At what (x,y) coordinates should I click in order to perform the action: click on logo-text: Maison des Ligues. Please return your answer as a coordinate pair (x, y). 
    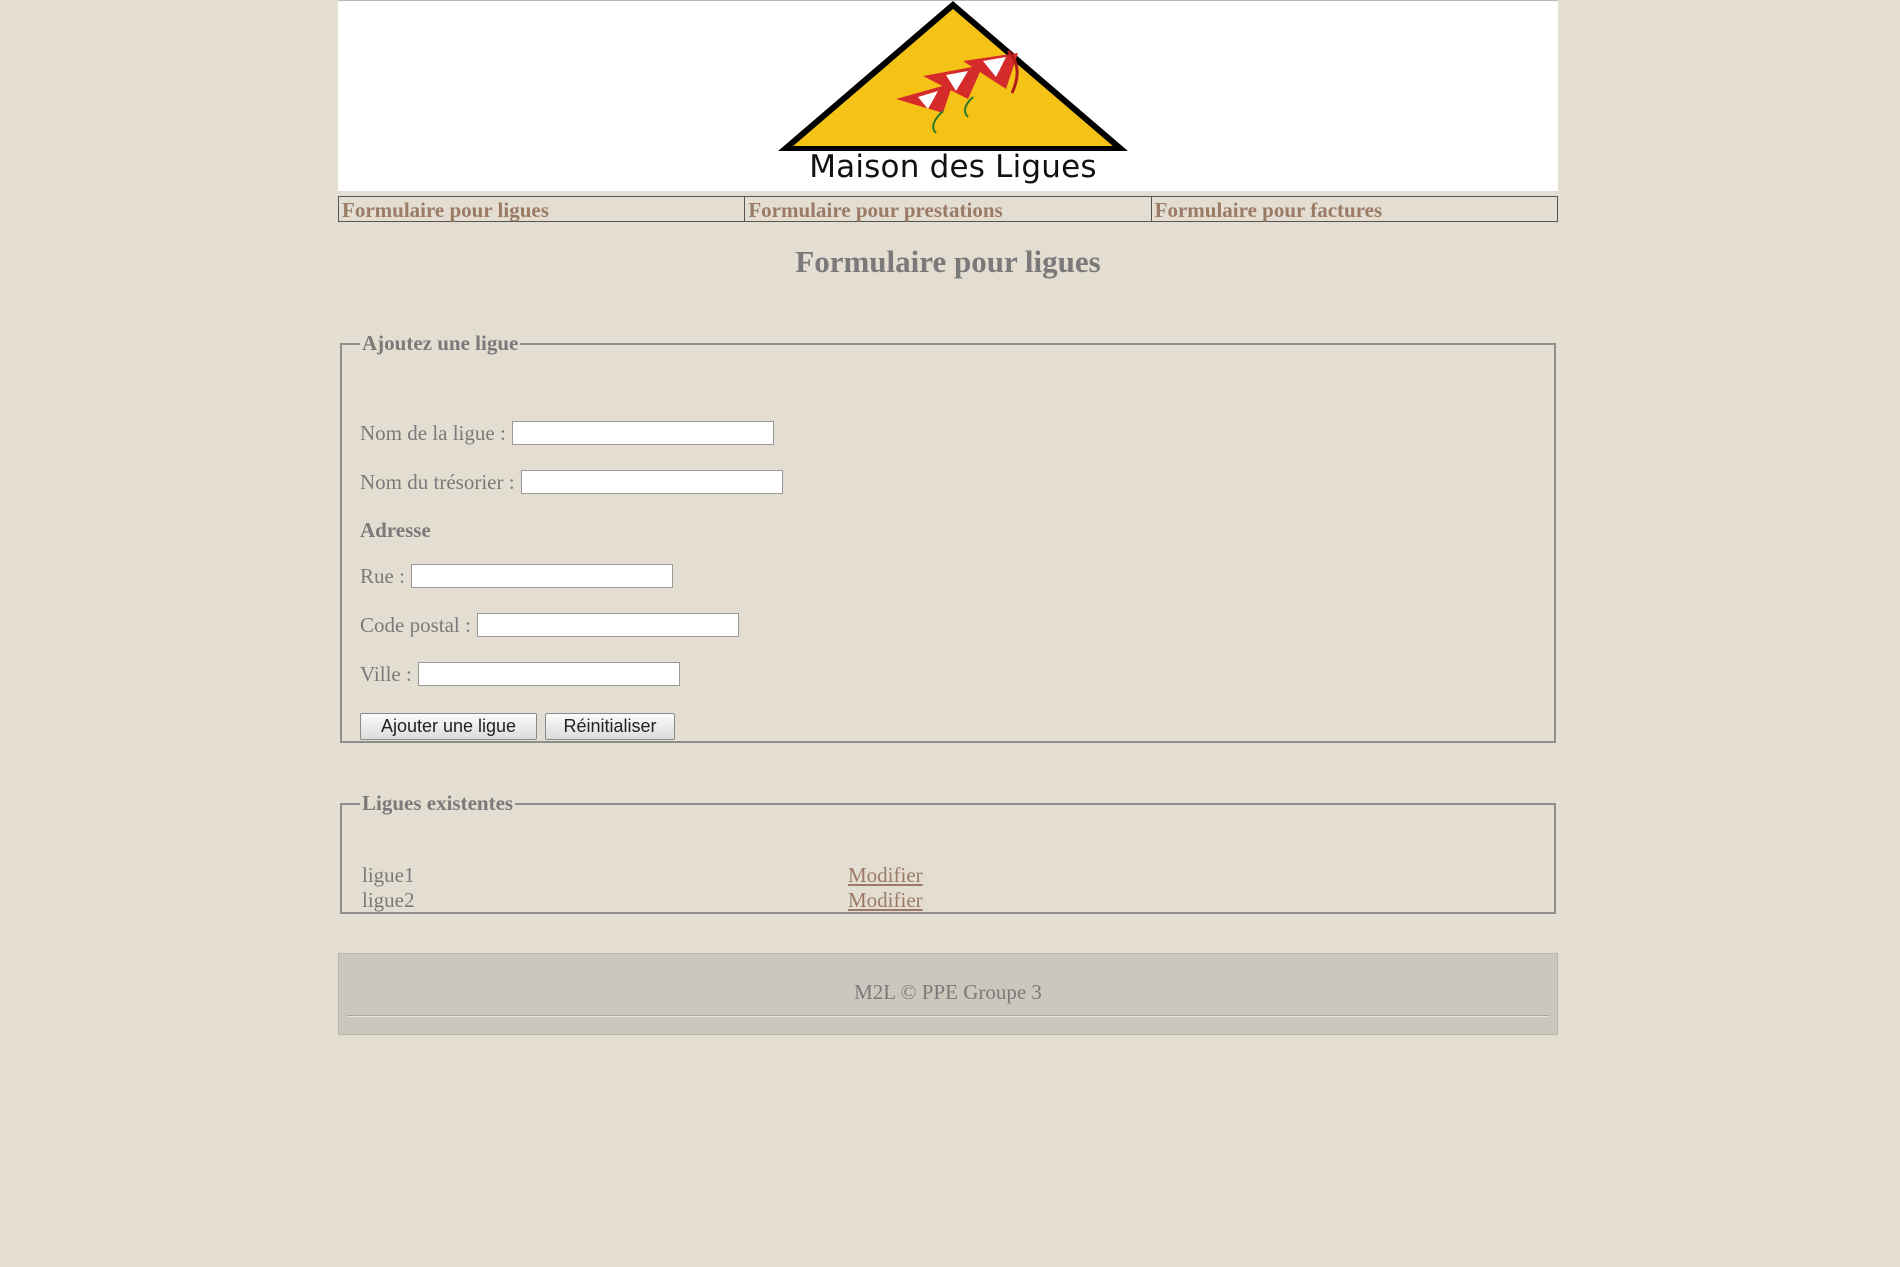
    Looking at the image, I should click on (953, 167).